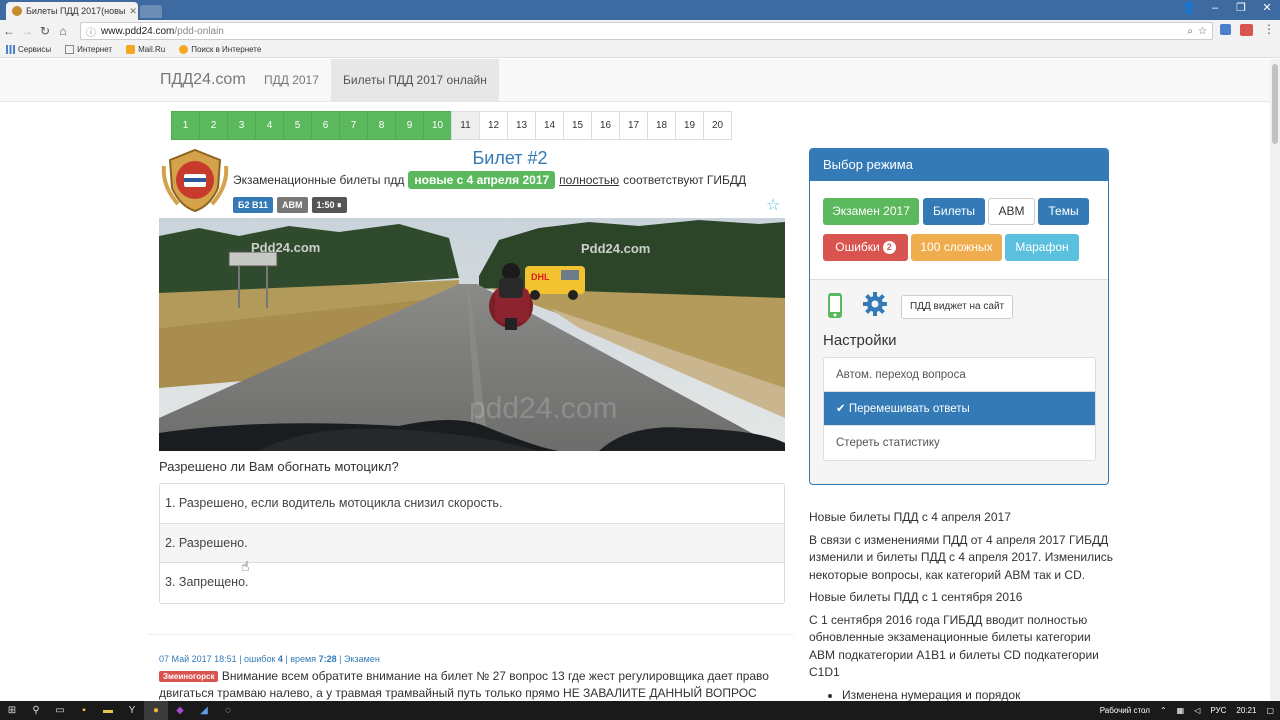  I want to click on page-link-9: 9, so click(409, 125).